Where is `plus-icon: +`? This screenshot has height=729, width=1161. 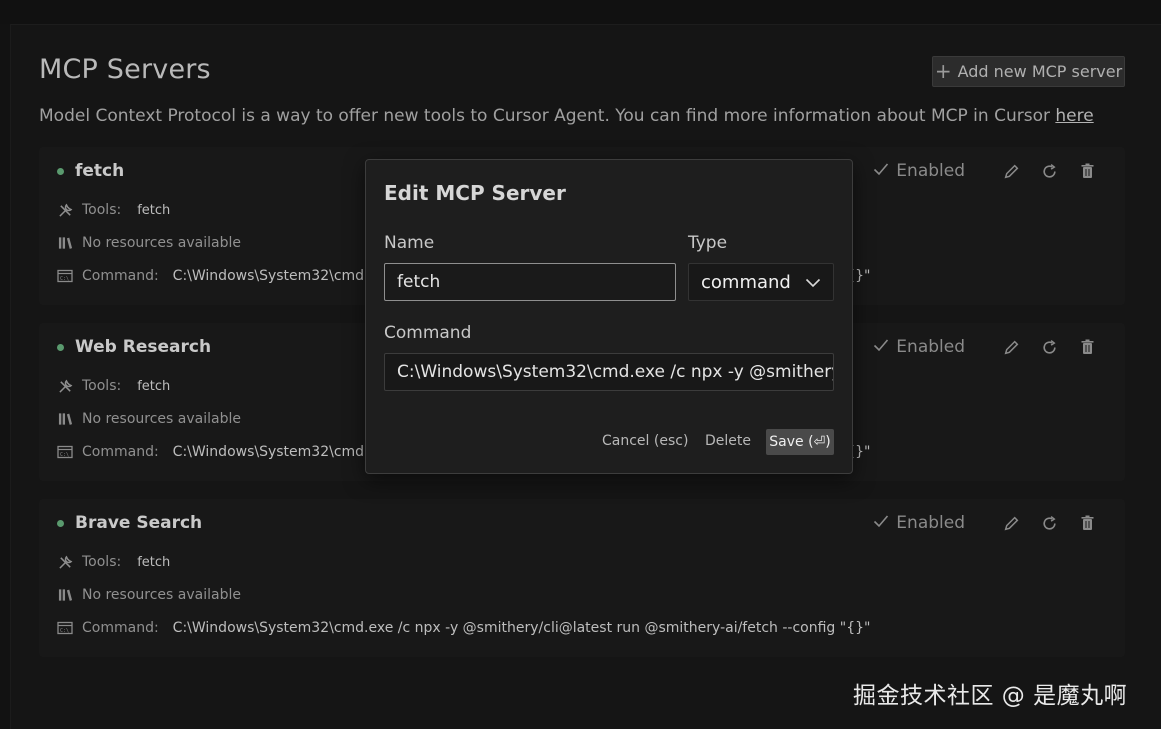 plus-icon: + is located at coordinates (943, 70).